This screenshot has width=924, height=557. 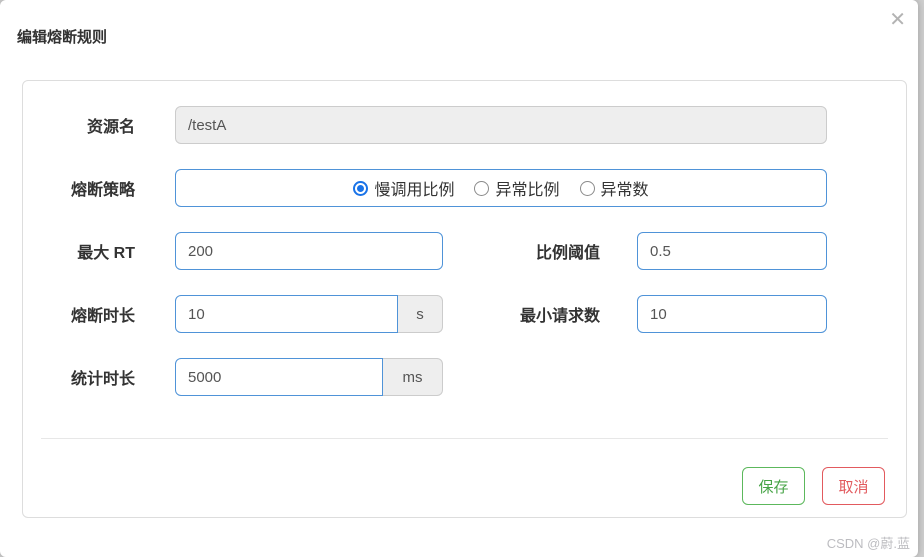 I want to click on min-requests-input, so click(x=732, y=314).